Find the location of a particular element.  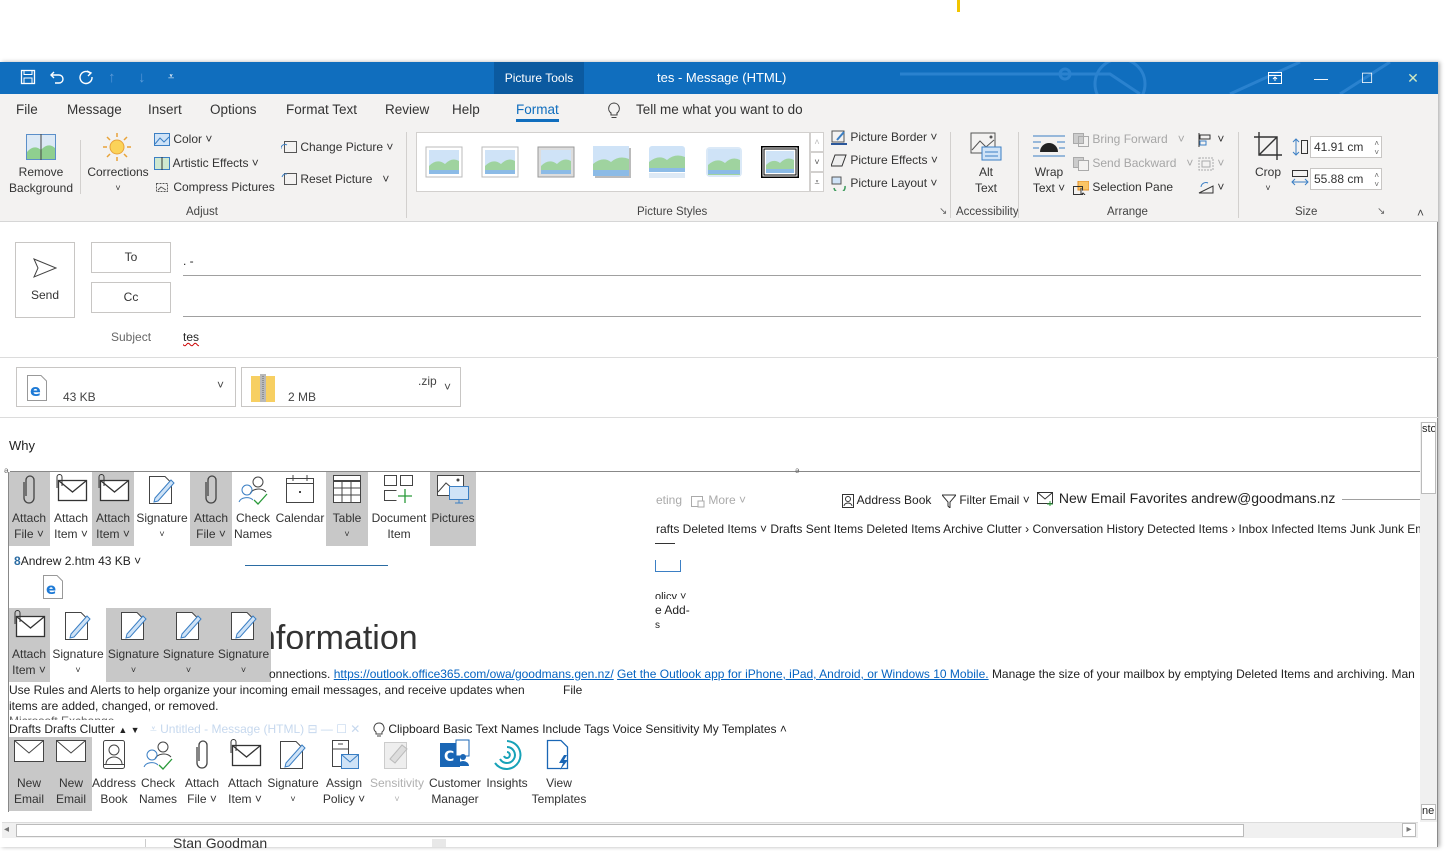

gallery-scroll-down: ˅ is located at coordinates (817, 162).